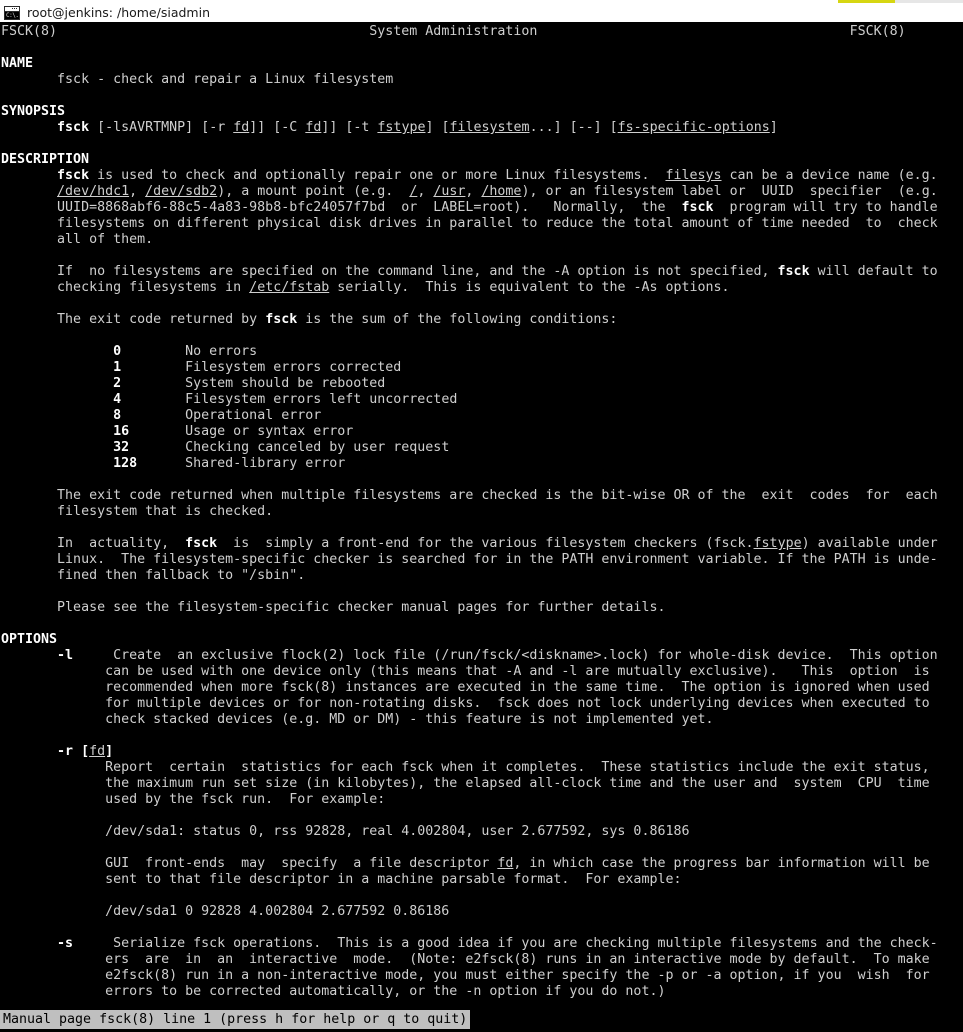 This screenshot has height=1032, width=963. Describe the element at coordinates (545, 127) in the screenshot. I see `synopsis-filesystem-ellipsis: ...]` at that location.